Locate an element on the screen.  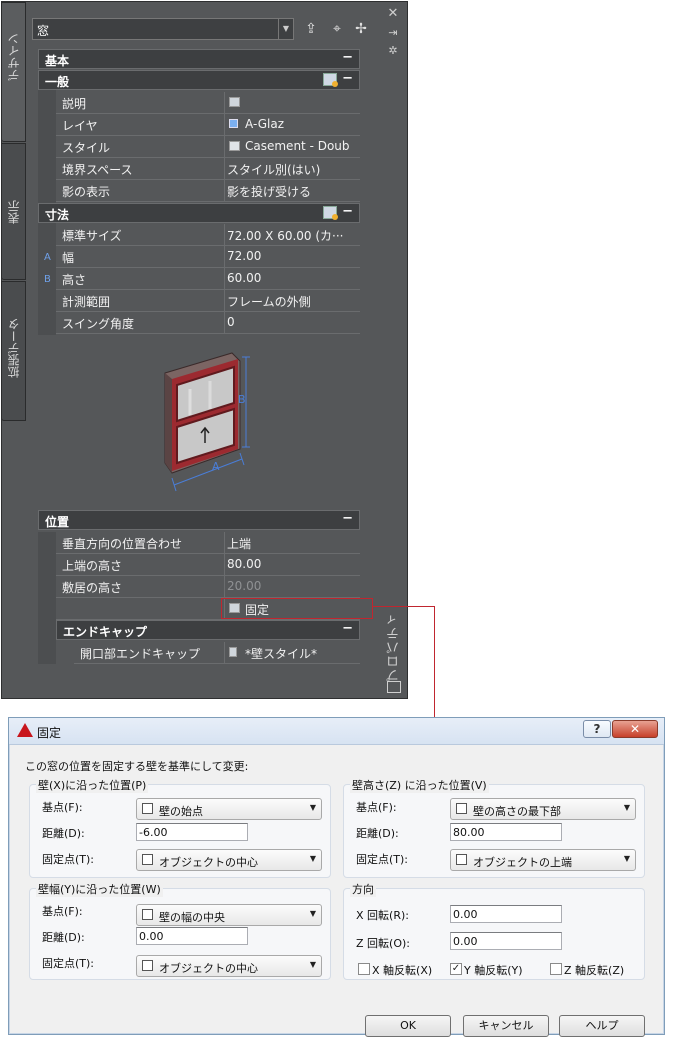
prop-row-measure-to: 計測範囲 フレームの外側 is located at coordinates (208, 301).